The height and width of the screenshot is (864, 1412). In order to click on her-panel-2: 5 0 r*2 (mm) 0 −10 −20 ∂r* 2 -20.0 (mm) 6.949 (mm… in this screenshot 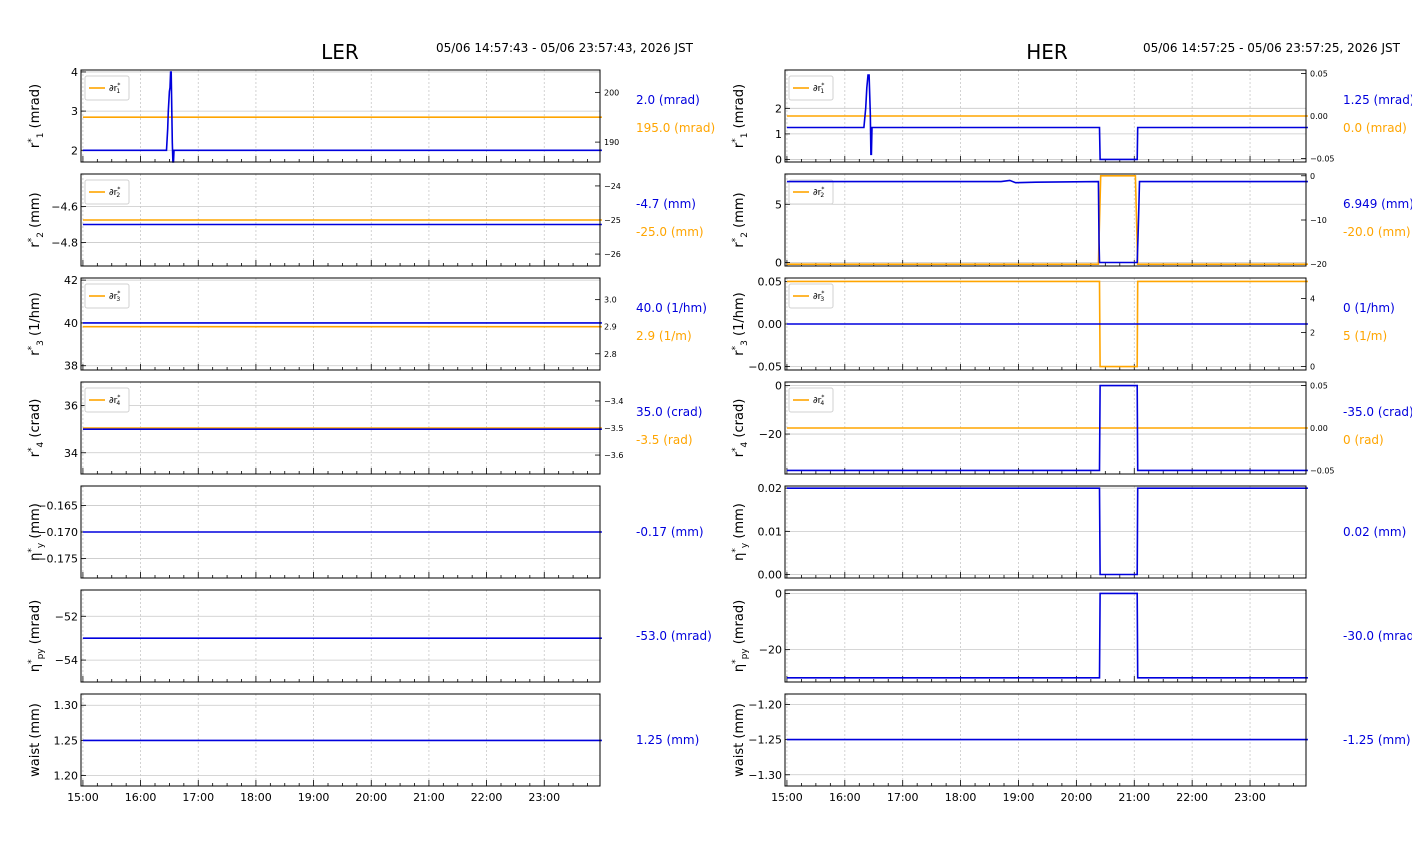, I will do `click(1071, 221)`.